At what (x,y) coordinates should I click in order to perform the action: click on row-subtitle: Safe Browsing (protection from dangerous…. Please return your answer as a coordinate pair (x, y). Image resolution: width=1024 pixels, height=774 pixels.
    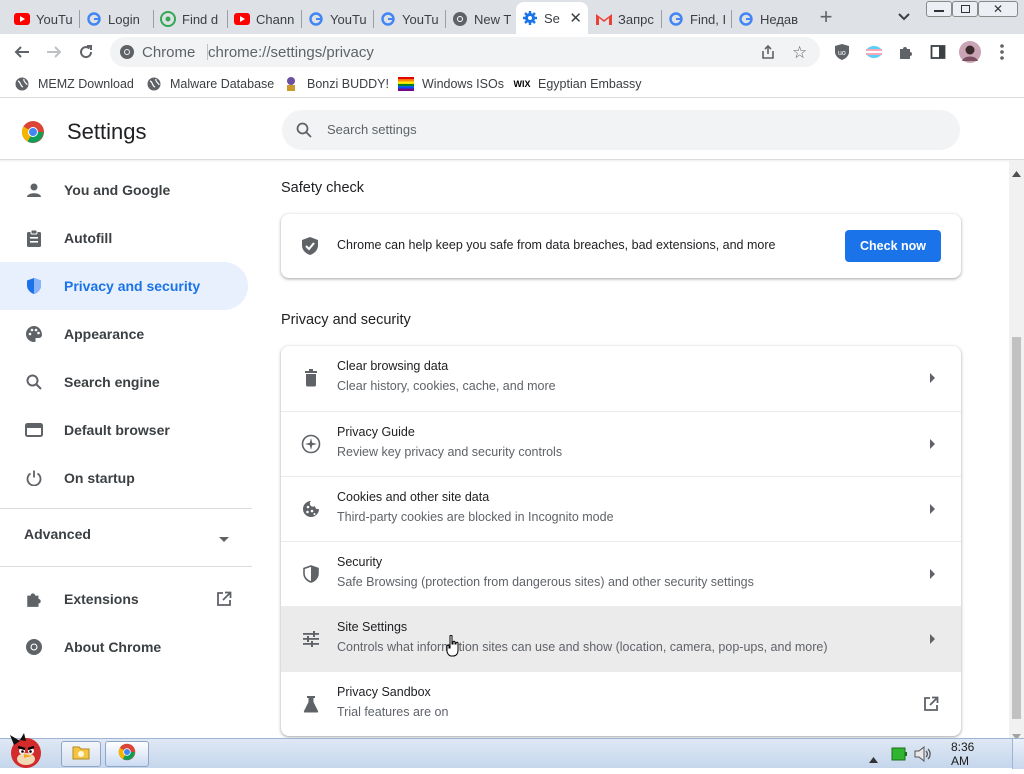
    Looking at the image, I should click on (545, 582).